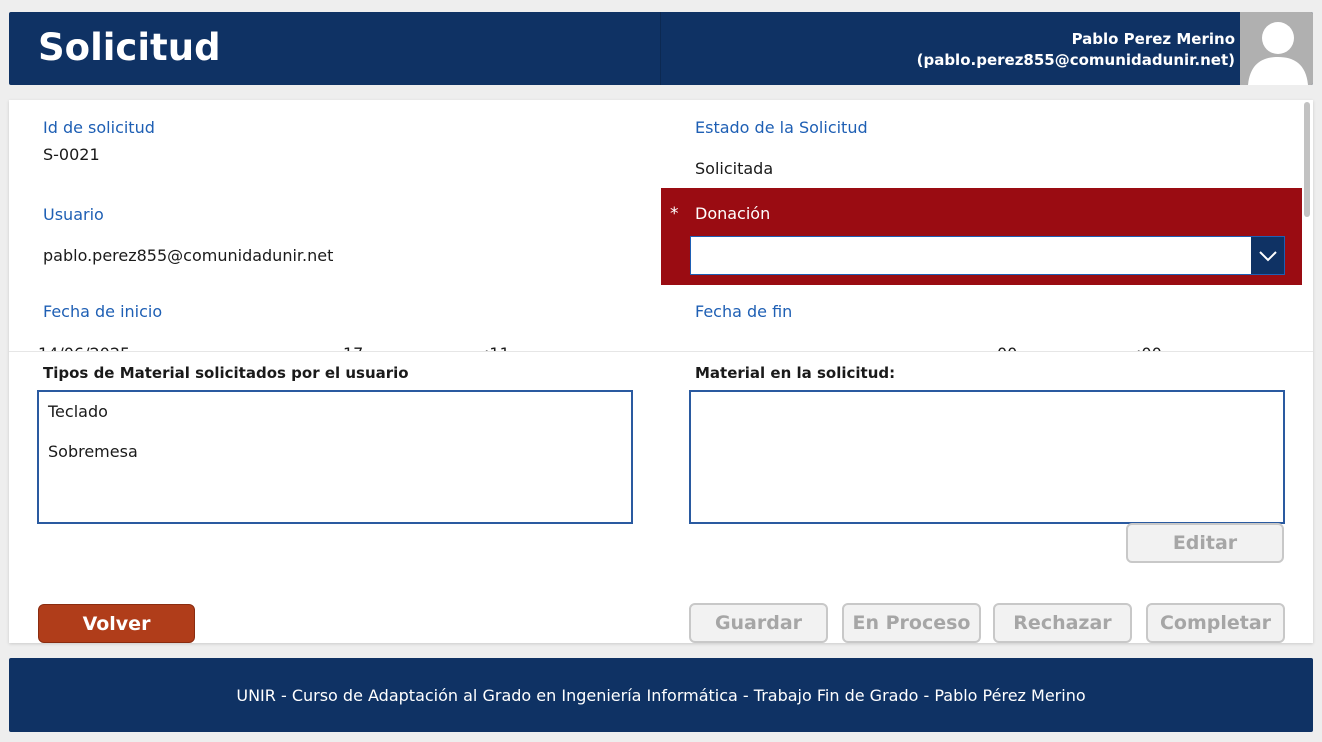  I want to click on volver-button: Volver, so click(116, 623).